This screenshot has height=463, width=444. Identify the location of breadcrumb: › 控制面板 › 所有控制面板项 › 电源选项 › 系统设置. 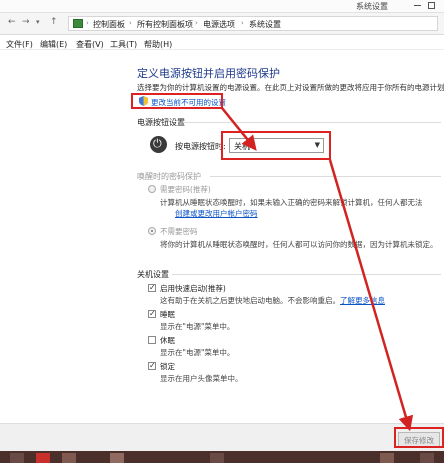
(253, 23).